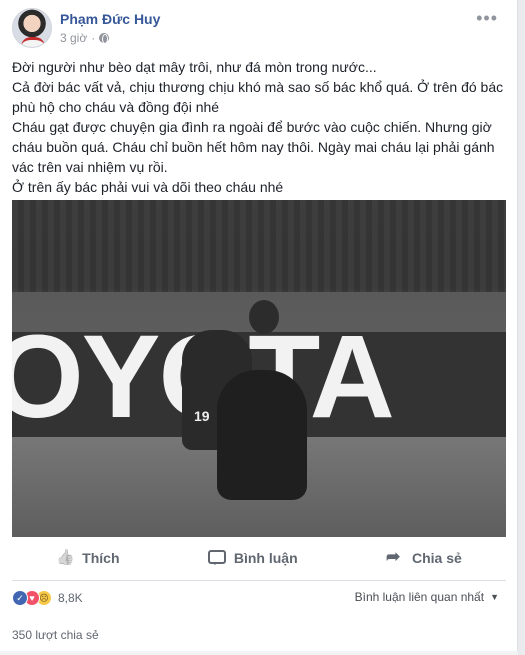 The height and width of the screenshot is (655, 525). Describe the element at coordinates (73, 38) in the screenshot. I see `post-time: 3 giờ` at that location.